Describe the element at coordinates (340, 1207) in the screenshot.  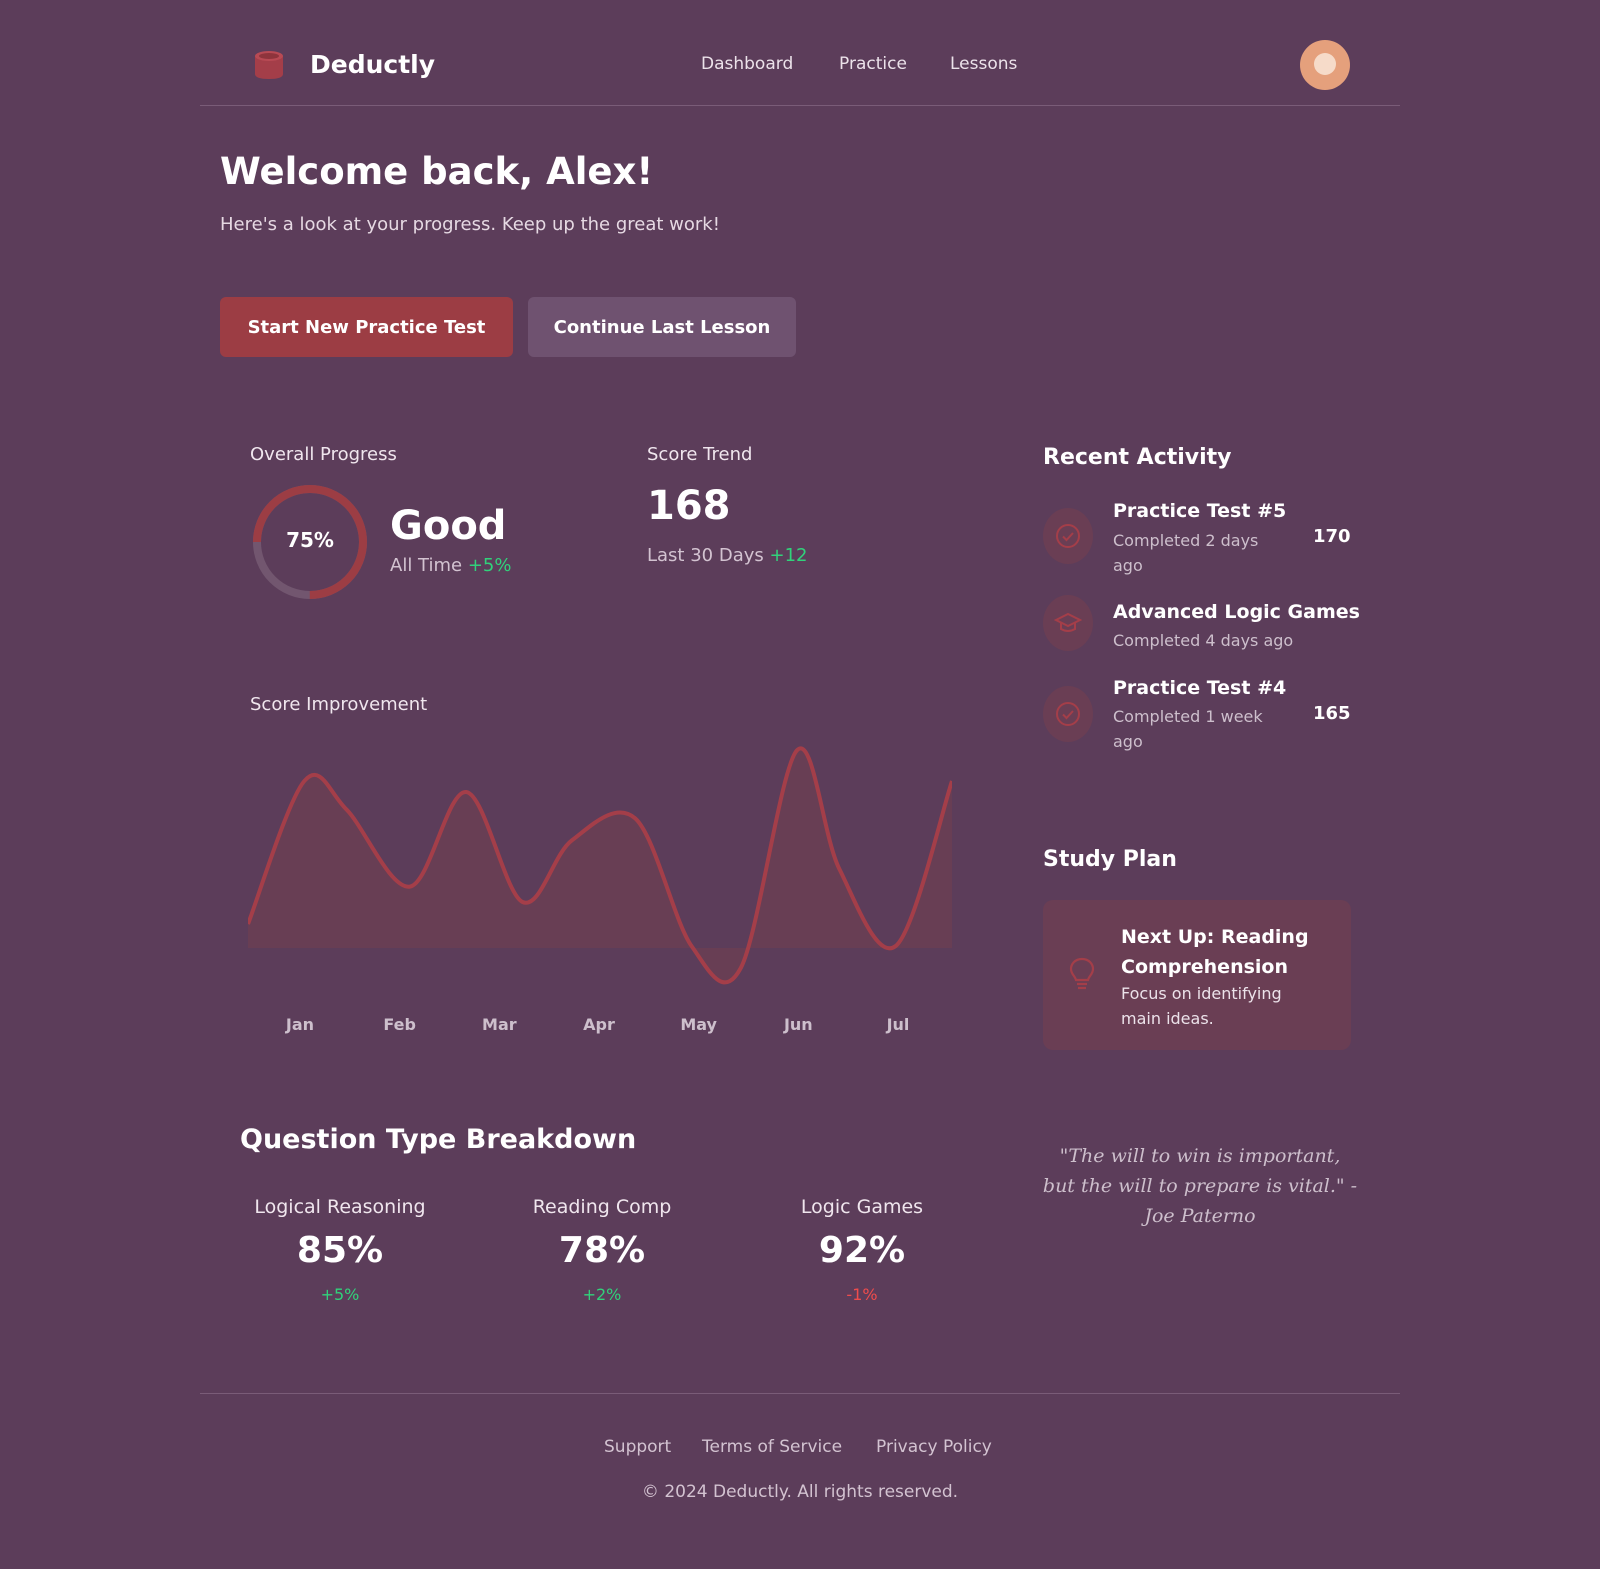
I see `breakdown-label: Logical Reasoning` at that location.